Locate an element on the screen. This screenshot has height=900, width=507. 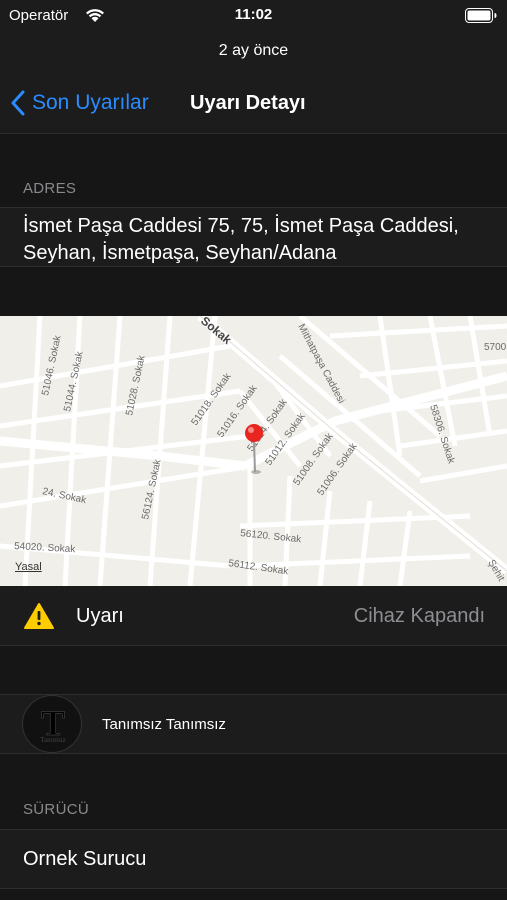
map-street-label: 5700 is located at coordinates (495, 347).